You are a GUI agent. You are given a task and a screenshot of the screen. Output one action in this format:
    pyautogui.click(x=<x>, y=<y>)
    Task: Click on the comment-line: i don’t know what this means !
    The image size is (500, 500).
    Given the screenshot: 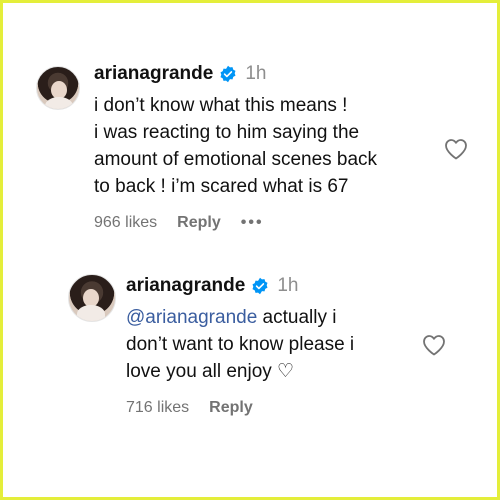 What is the action you would take?
    pyautogui.click(x=221, y=105)
    